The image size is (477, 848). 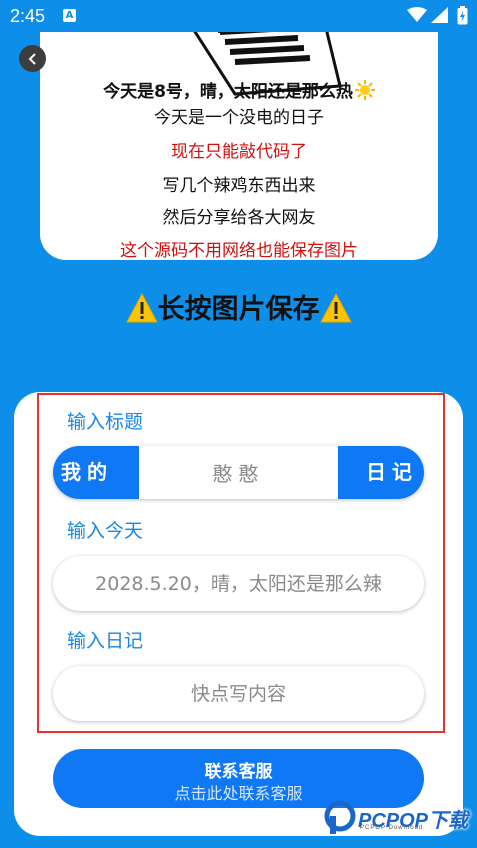 I want to click on today-input, so click(x=238, y=583).